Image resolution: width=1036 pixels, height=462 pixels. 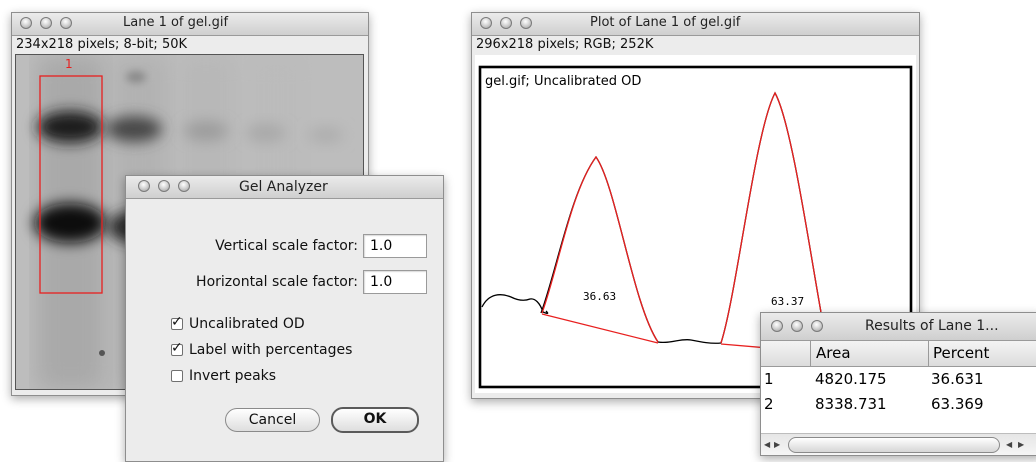 I want to click on area-cell: 4820.175, so click(x=851, y=379).